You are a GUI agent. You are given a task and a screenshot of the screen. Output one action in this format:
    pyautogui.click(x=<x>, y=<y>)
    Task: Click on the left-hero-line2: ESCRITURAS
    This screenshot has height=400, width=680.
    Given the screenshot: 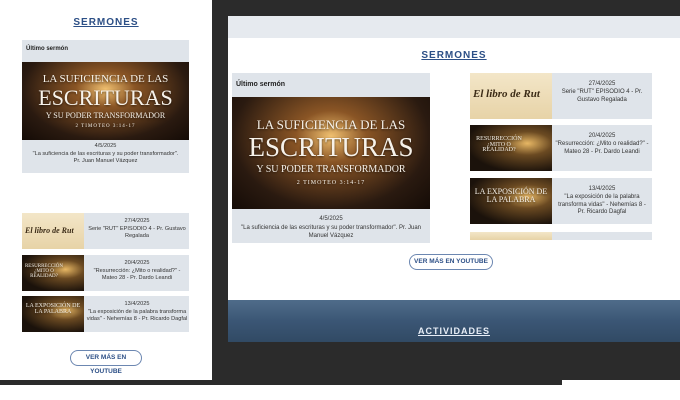 What is the action you would take?
    pyautogui.click(x=105, y=97)
    